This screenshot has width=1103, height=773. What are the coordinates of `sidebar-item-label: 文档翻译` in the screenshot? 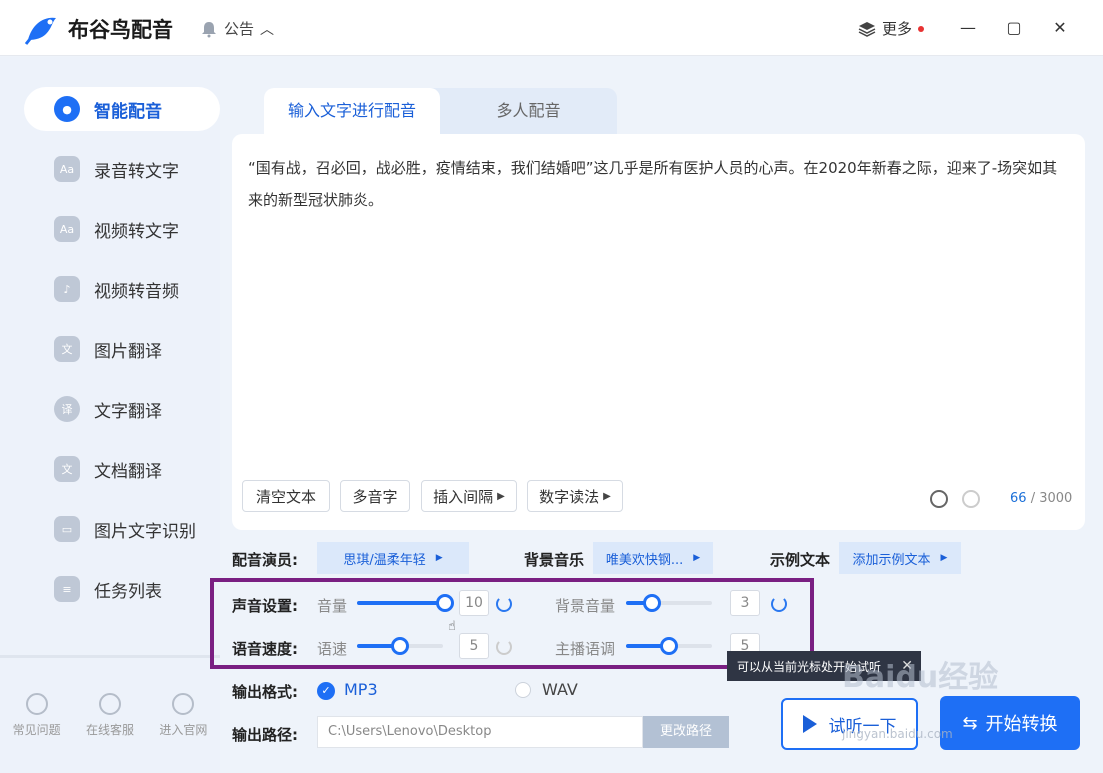 It's located at (128, 471).